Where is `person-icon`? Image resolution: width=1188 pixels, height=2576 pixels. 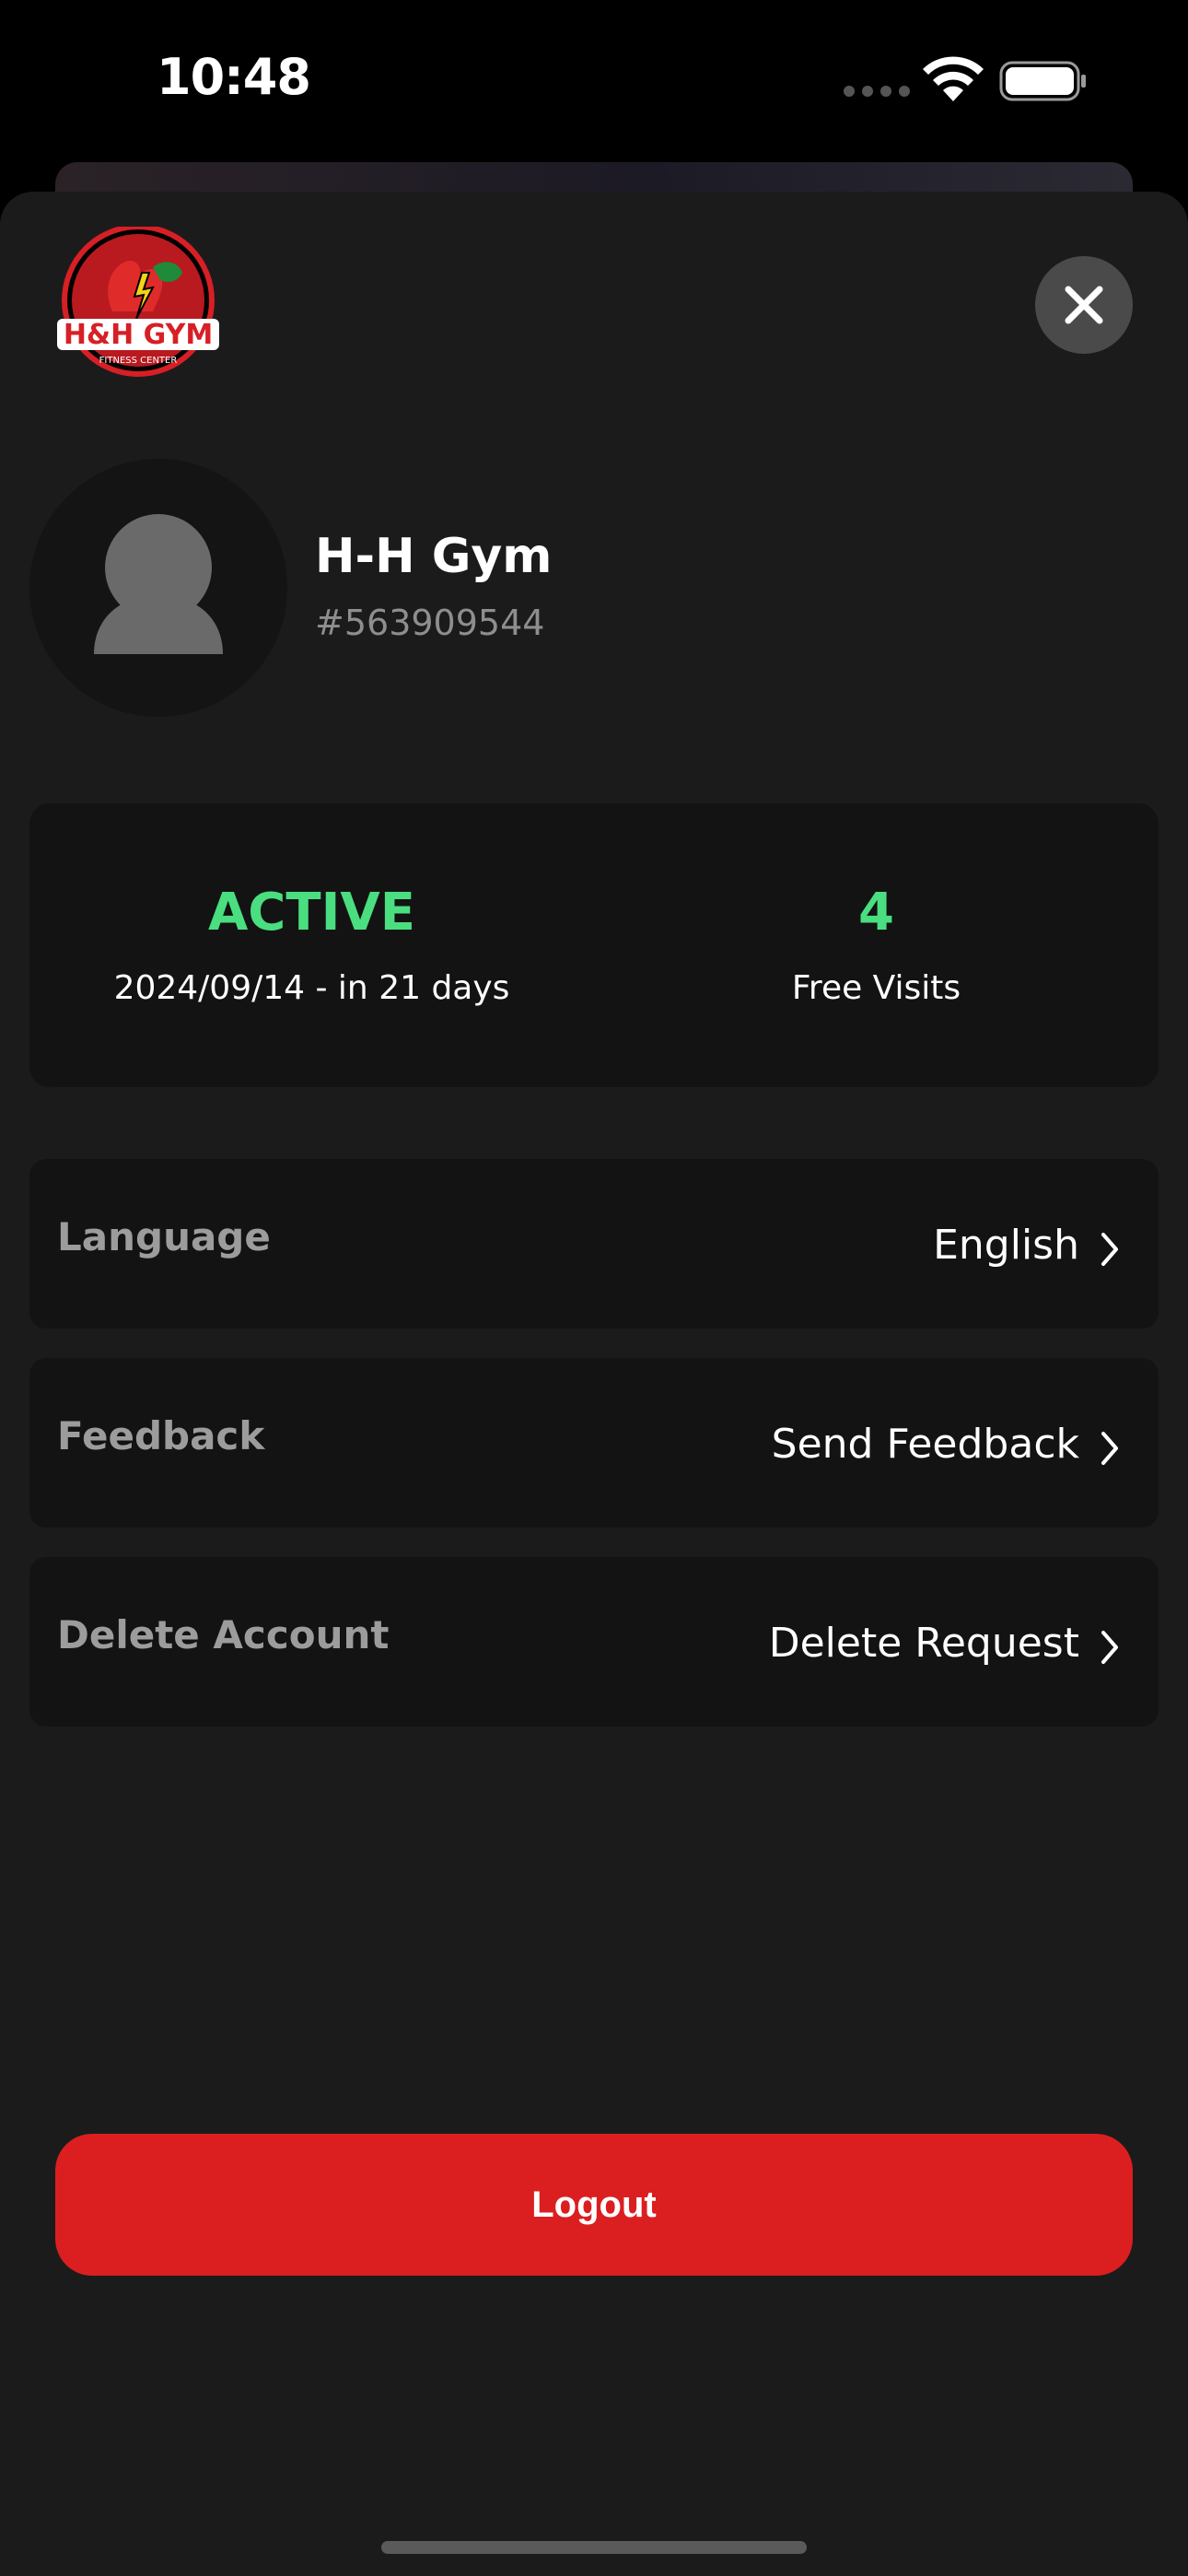 person-icon is located at coordinates (158, 584).